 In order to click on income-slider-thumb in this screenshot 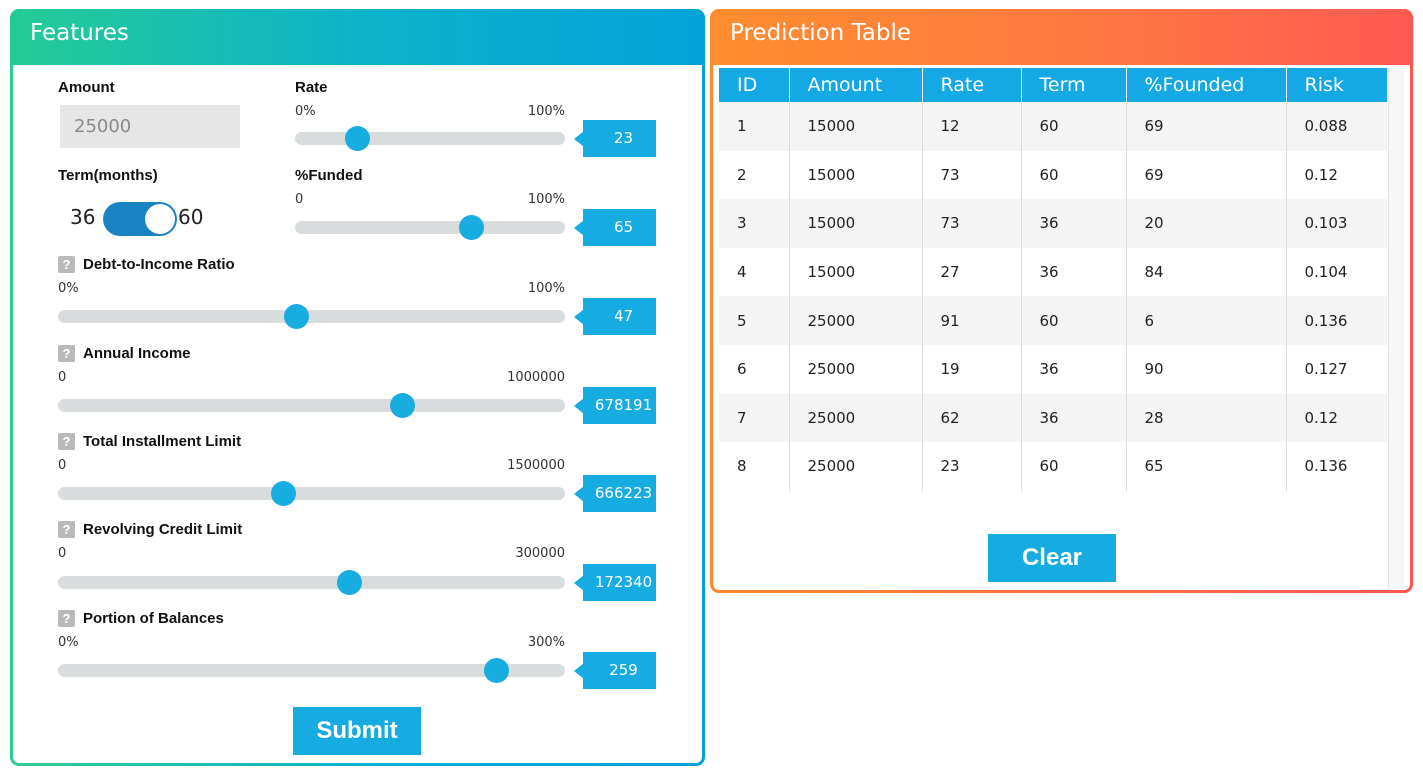, I will do `click(402, 405)`.